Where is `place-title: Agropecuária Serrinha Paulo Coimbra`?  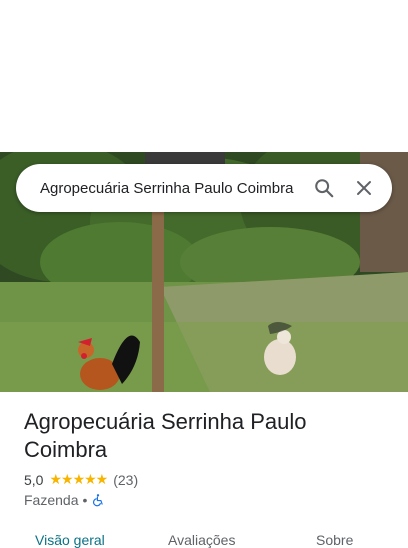 place-title: Agropecuária Serrinha Paulo Coimbra is located at coordinates (165, 435).